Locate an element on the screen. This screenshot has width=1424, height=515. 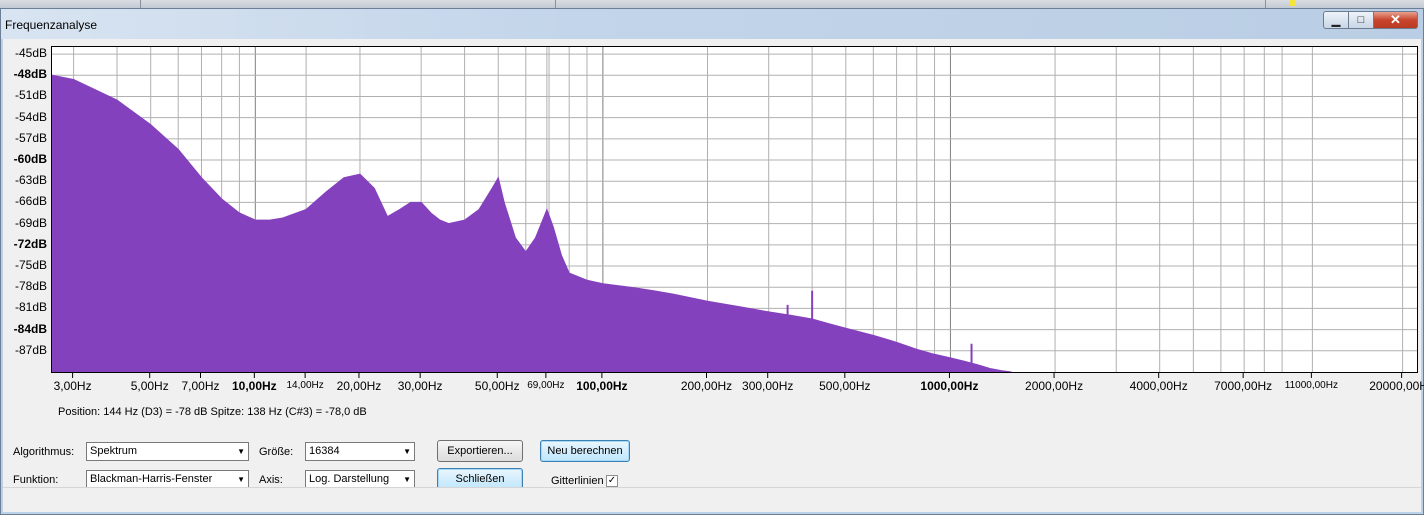
close-window-button: ✕ is located at coordinates (1396, 20).